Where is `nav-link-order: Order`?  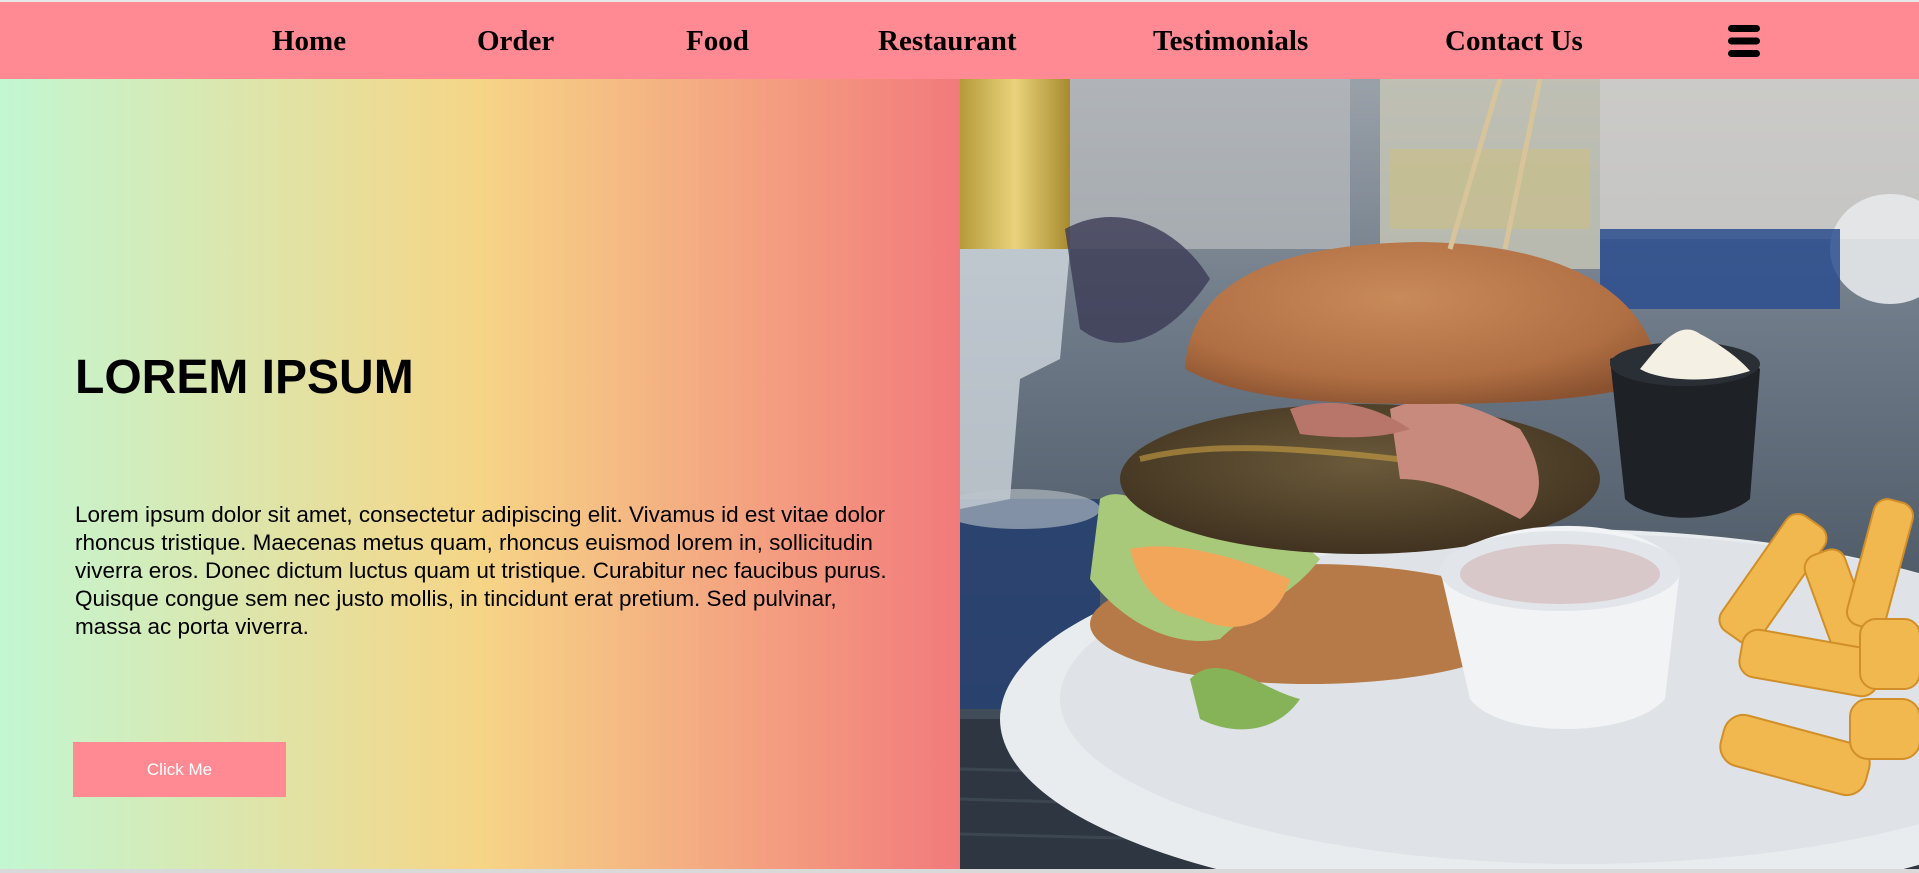 nav-link-order: Order is located at coordinates (515, 41).